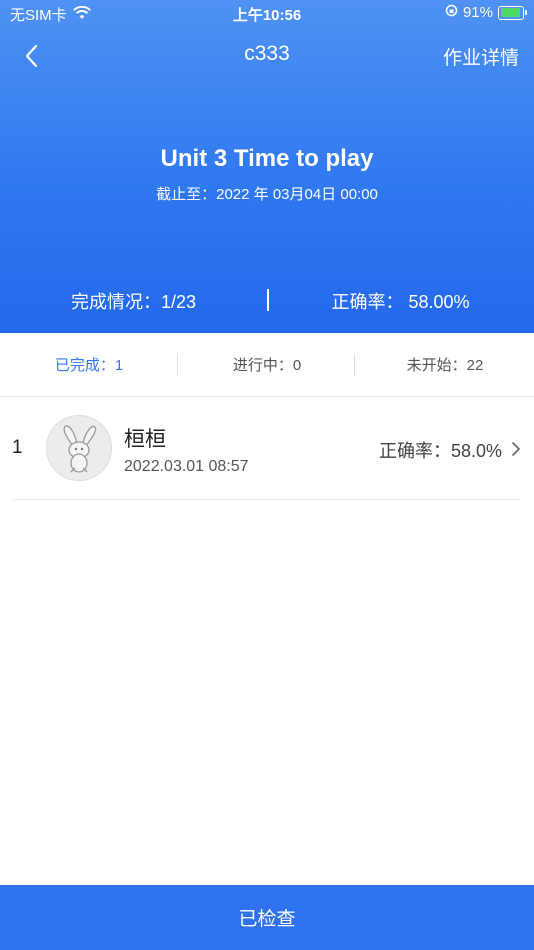 Image resolution: width=534 pixels, height=950 pixels. I want to click on completion-stat: 完成情况：1/23, so click(133, 302).